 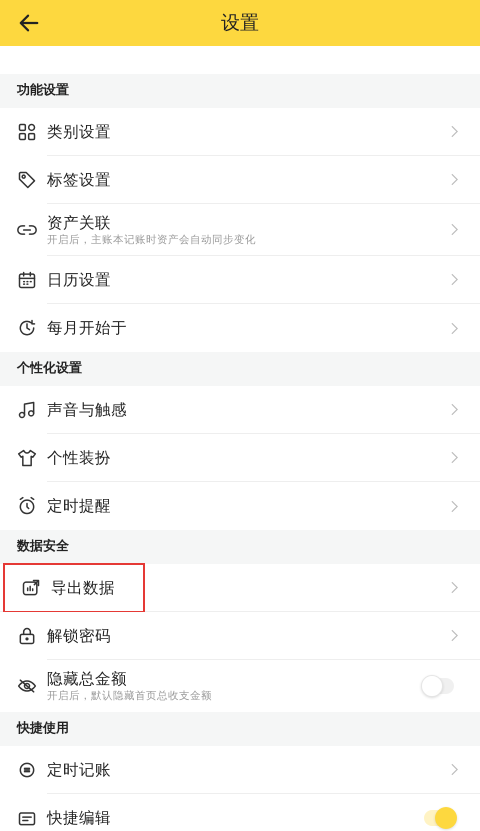 I want to click on row-label: 快捷编辑, so click(x=79, y=818).